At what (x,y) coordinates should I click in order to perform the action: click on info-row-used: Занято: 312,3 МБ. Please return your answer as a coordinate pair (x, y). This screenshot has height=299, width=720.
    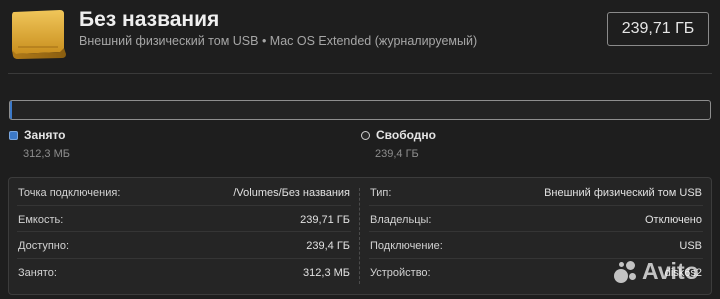
    Looking at the image, I should click on (184, 271).